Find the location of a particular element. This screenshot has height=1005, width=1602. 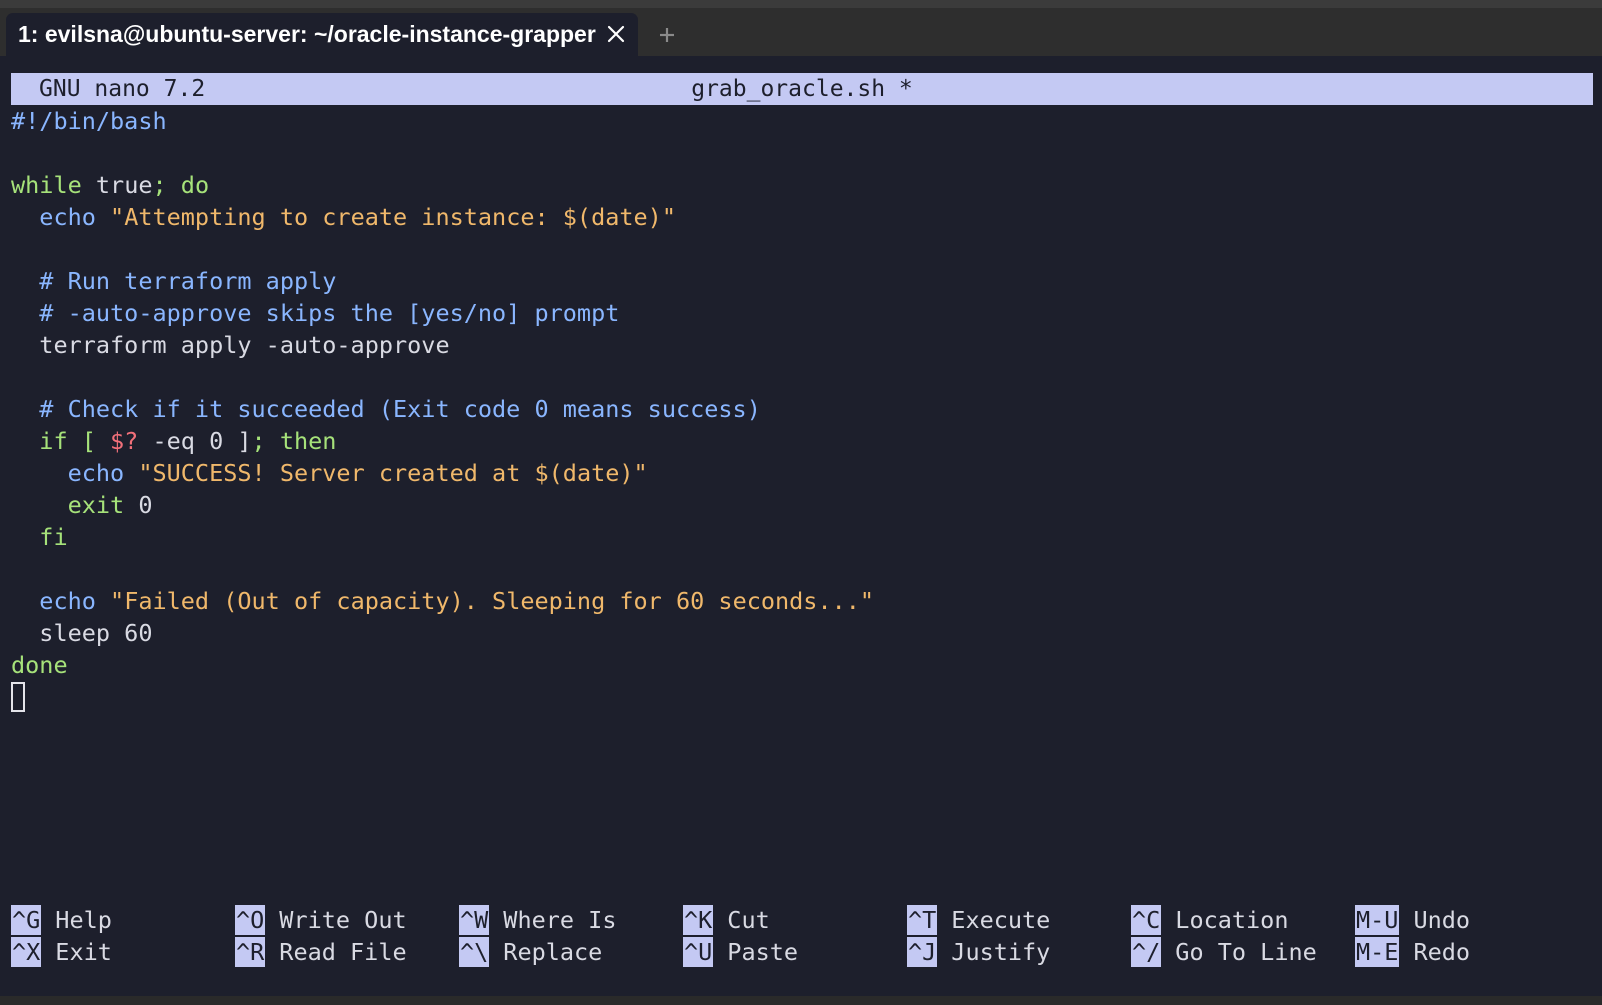

shortcut-column: ^G Help ^X Exit is located at coordinates (123, 936).